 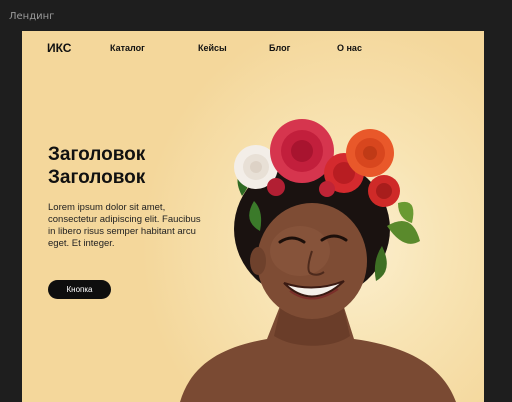 I want to click on frame-title: Лендинг, so click(x=32, y=16).